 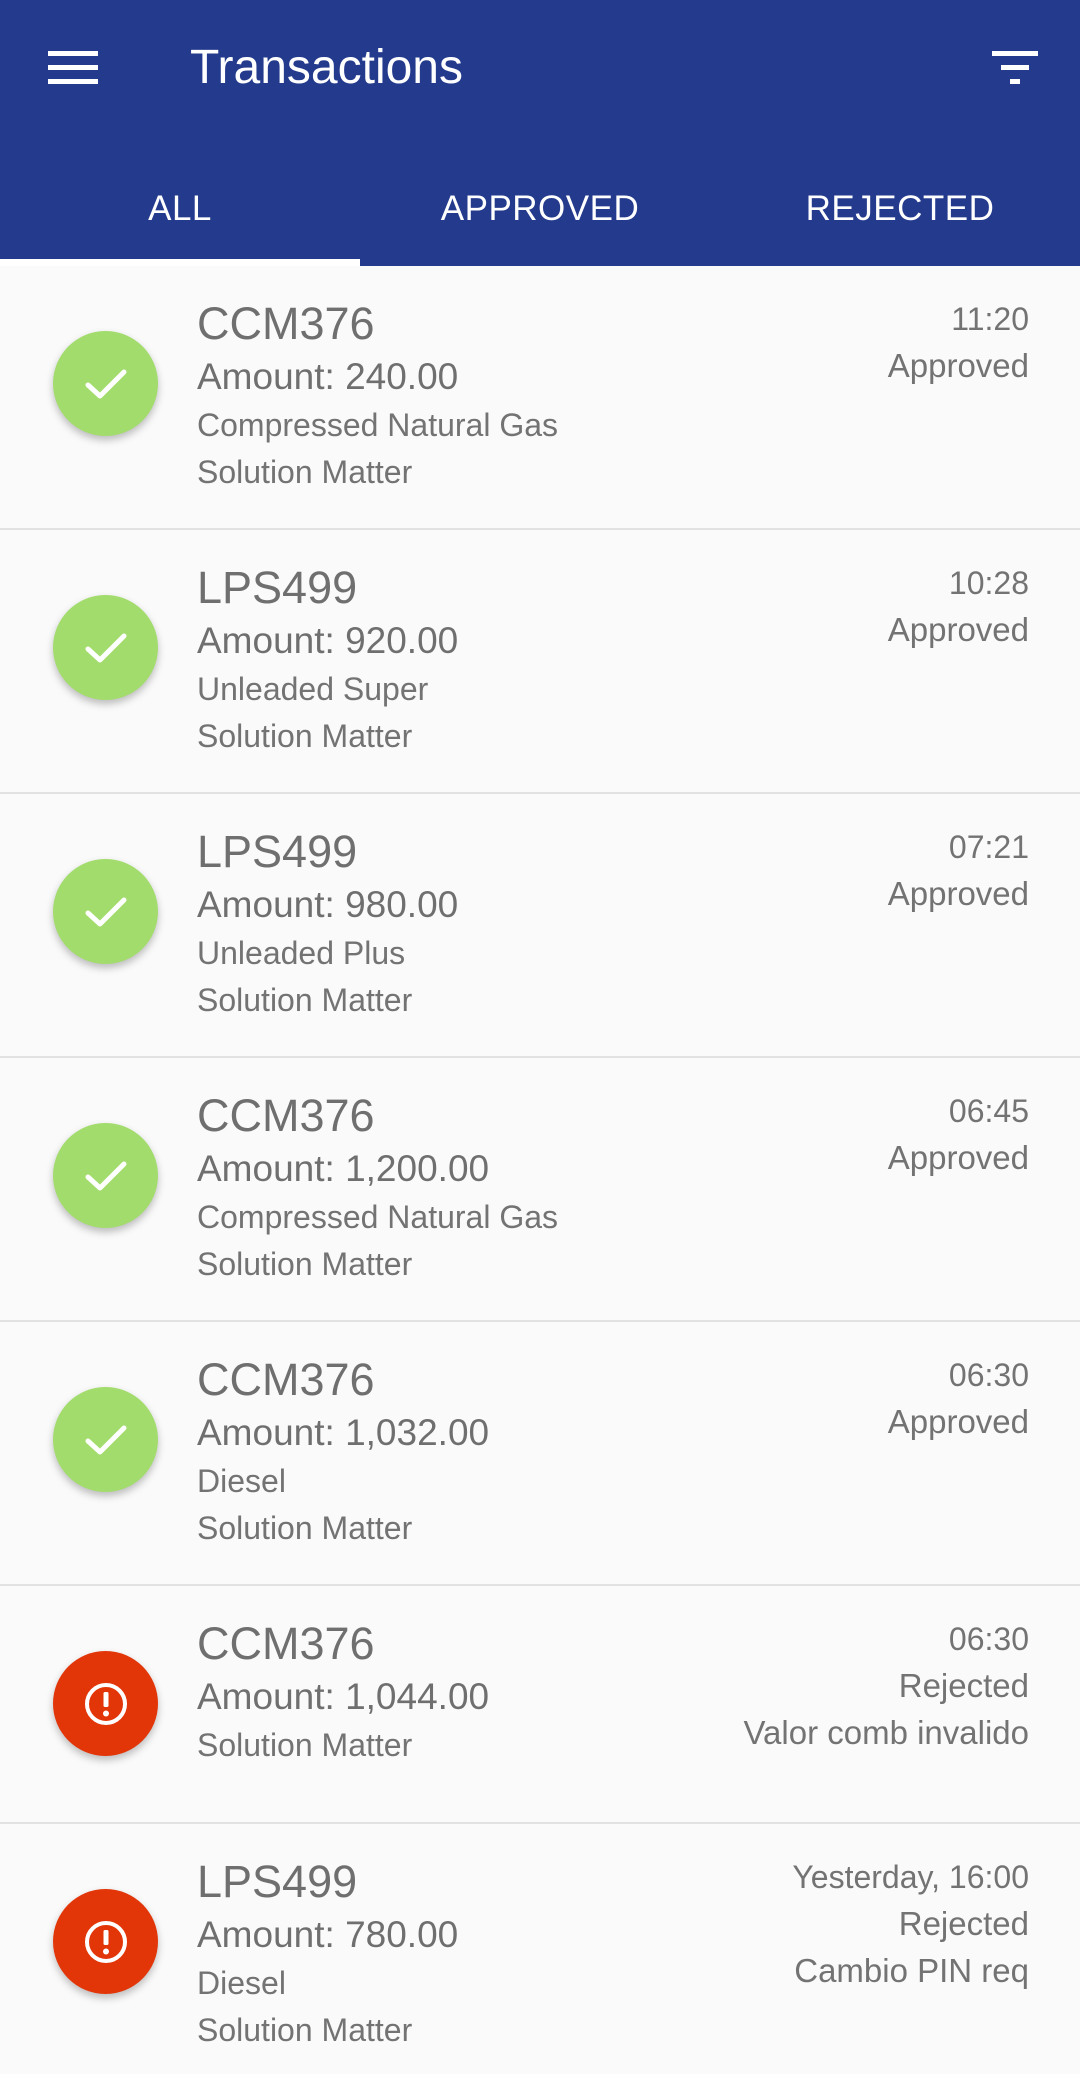 What do you see at coordinates (328, 640) in the screenshot?
I see `transaction-amount: Amount: 920.00` at bounding box center [328, 640].